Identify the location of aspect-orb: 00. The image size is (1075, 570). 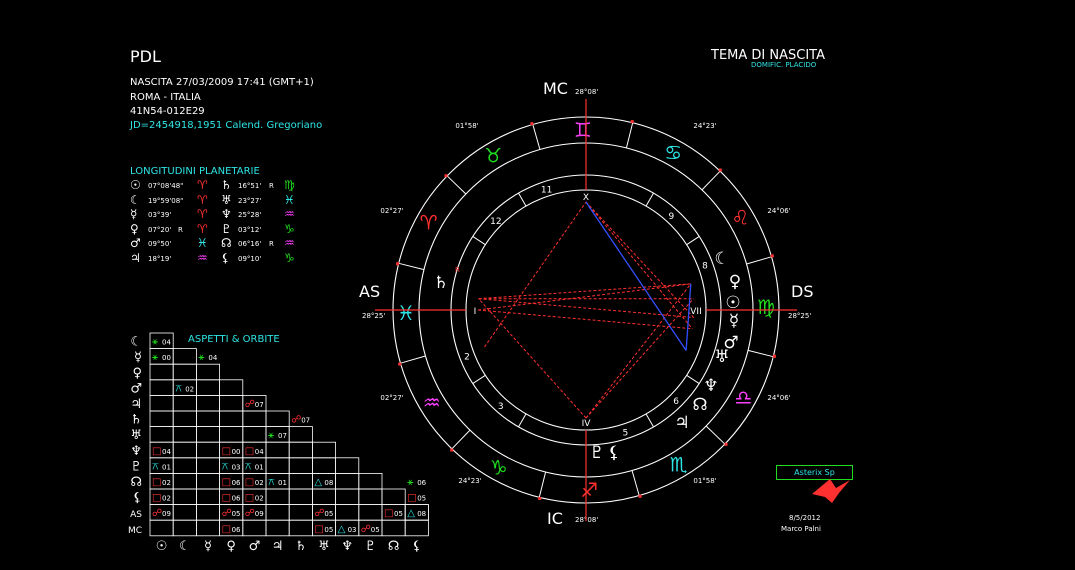
(236, 452).